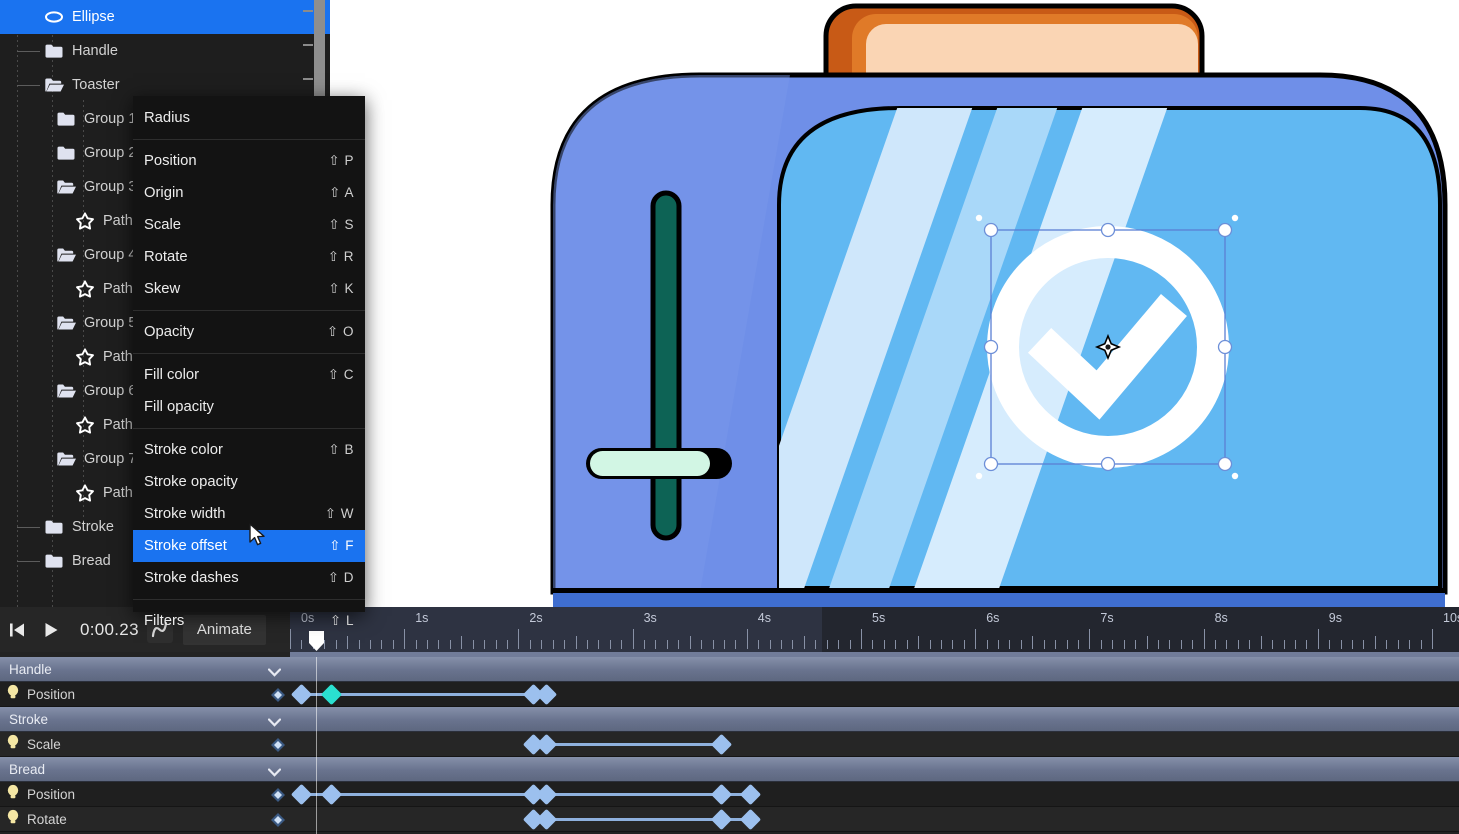 The width and height of the screenshot is (1459, 834). What do you see at coordinates (1451, 618) in the screenshot?
I see `ruler-label: 10s` at bounding box center [1451, 618].